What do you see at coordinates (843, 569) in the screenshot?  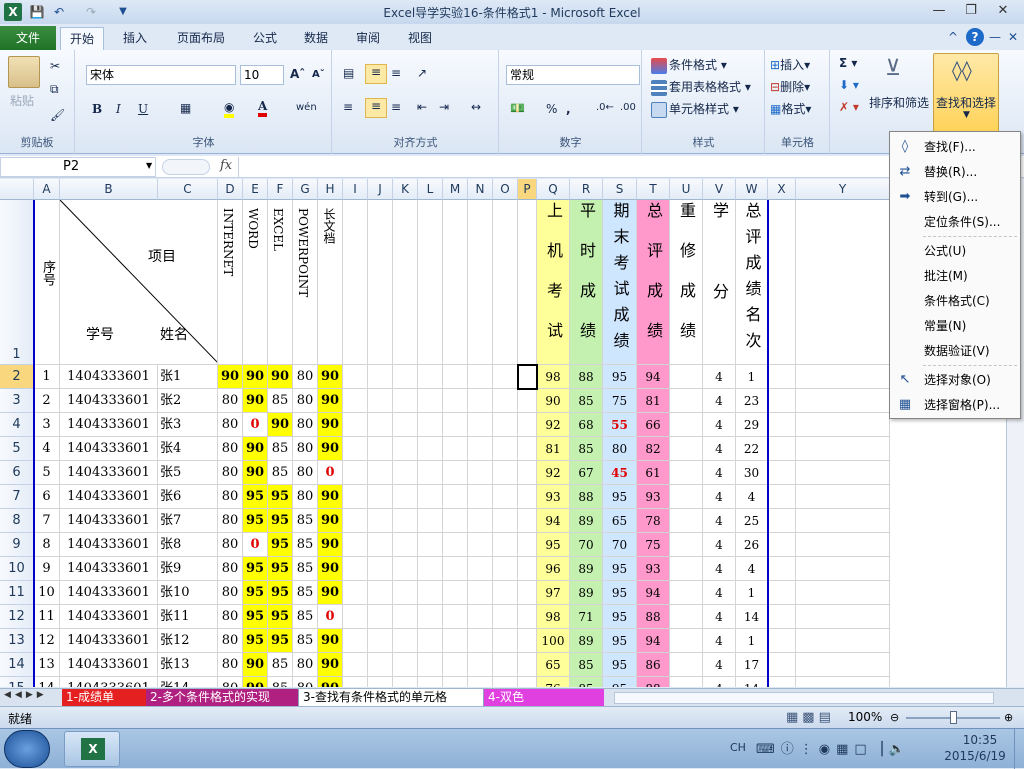 I see `cell-Y10` at bounding box center [843, 569].